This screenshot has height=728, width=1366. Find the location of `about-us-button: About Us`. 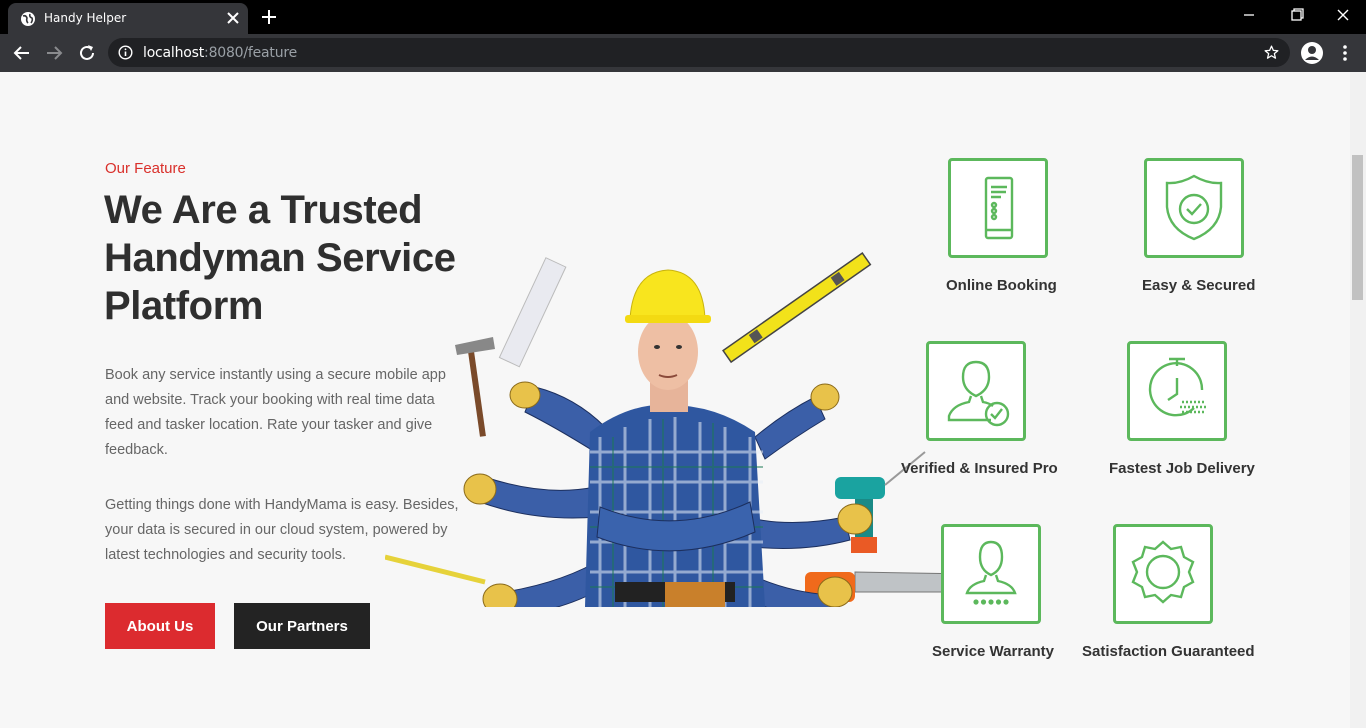

about-us-button: About Us is located at coordinates (160, 626).